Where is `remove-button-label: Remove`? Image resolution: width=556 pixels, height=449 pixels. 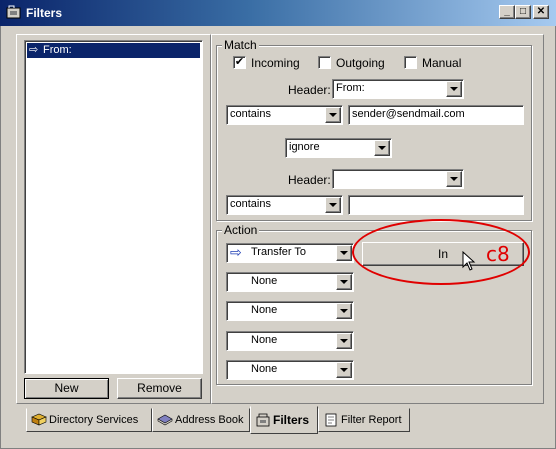 remove-button-label: Remove is located at coordinates (159, 388).